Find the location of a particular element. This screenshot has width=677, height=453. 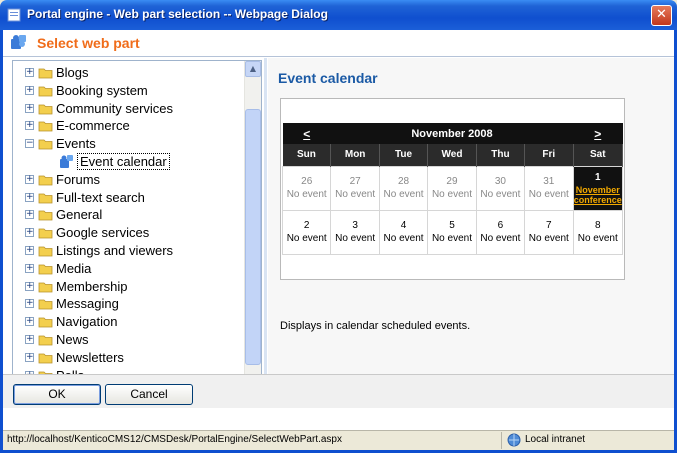

next-month-link: > is located at coordinates (598, 133).